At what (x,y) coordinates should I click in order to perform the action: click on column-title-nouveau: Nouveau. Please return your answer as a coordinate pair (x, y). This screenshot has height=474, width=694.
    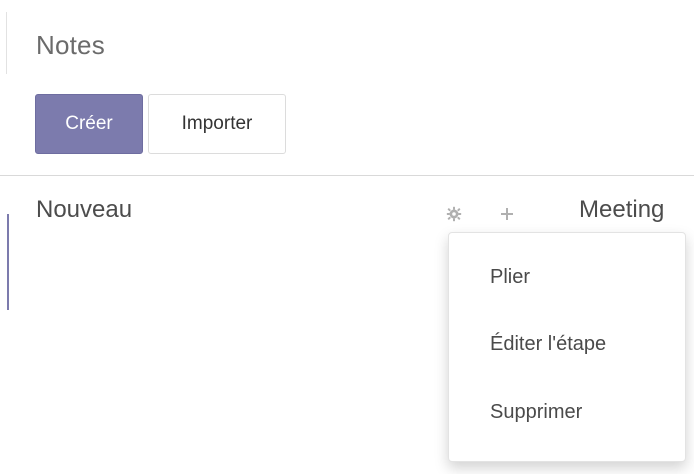
    Looking at the image, I should click on (84, 209).